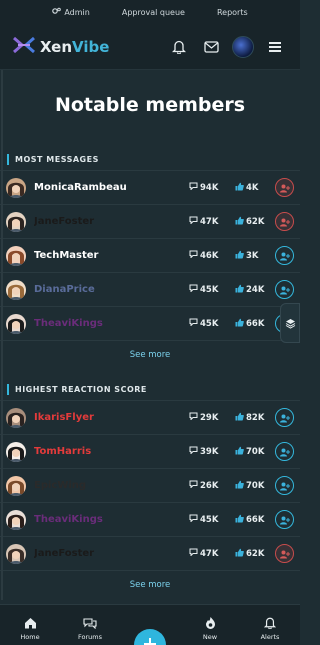 This screenshot has width=320, height=645. I want to click on member-name: TomHarris, so click(111, 451).